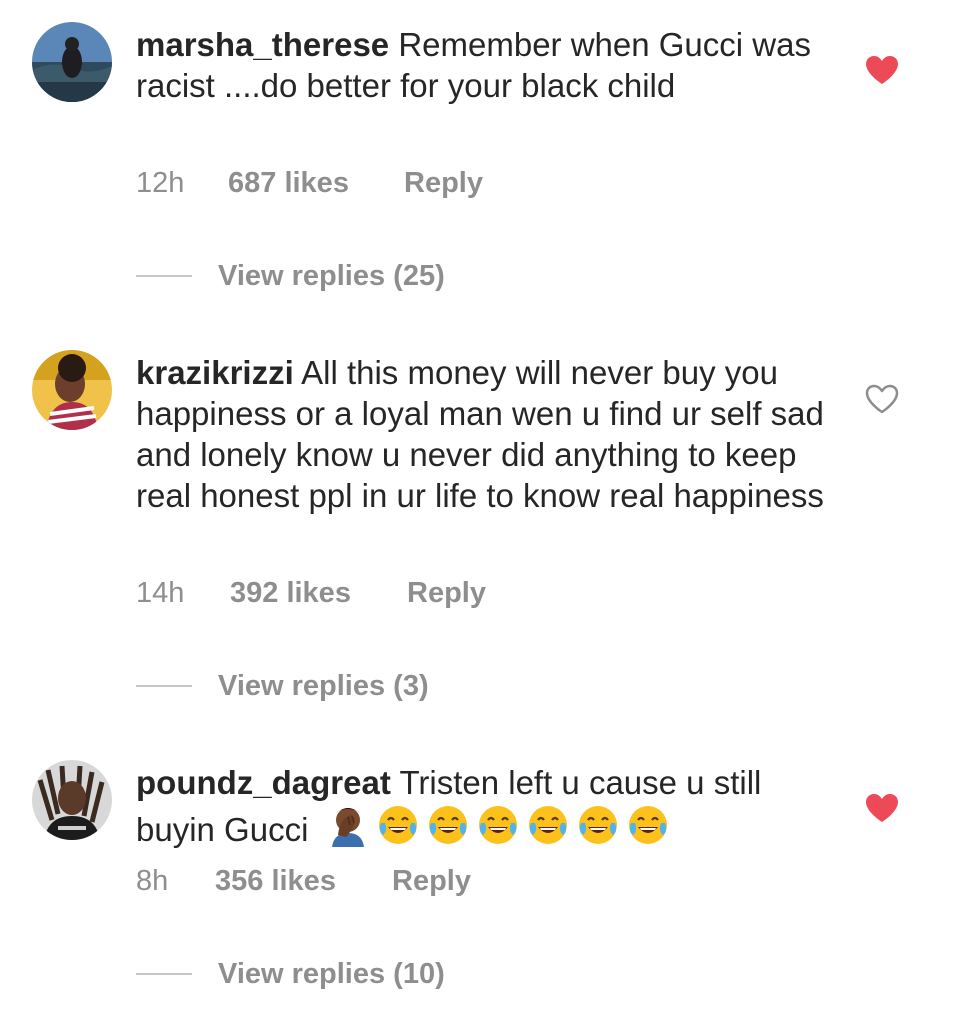  Describe the element at coordinates (160, 183) in the screenshot. I see `comment-time: 12h` at that location.